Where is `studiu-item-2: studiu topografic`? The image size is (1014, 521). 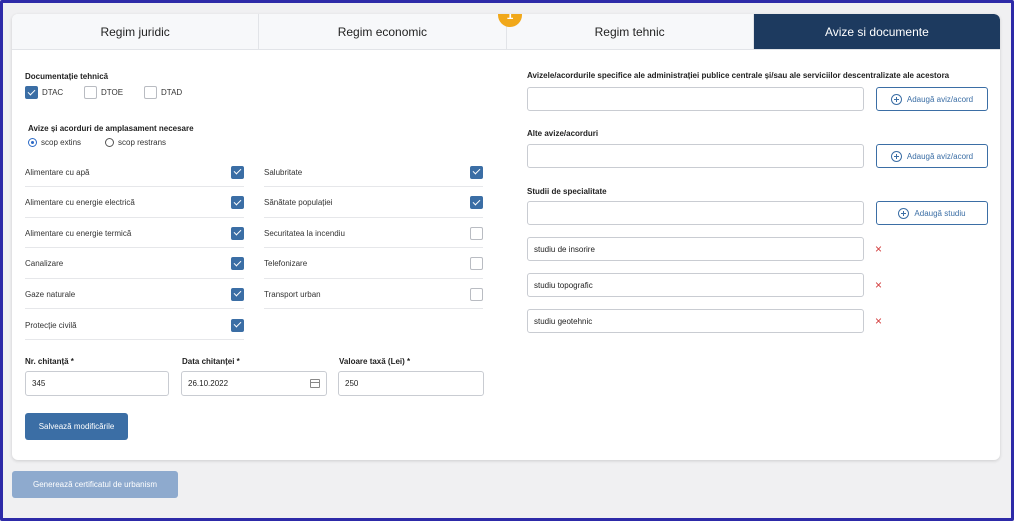 studiu-item-2: studiu topografic is located at coordinates (695, 285).